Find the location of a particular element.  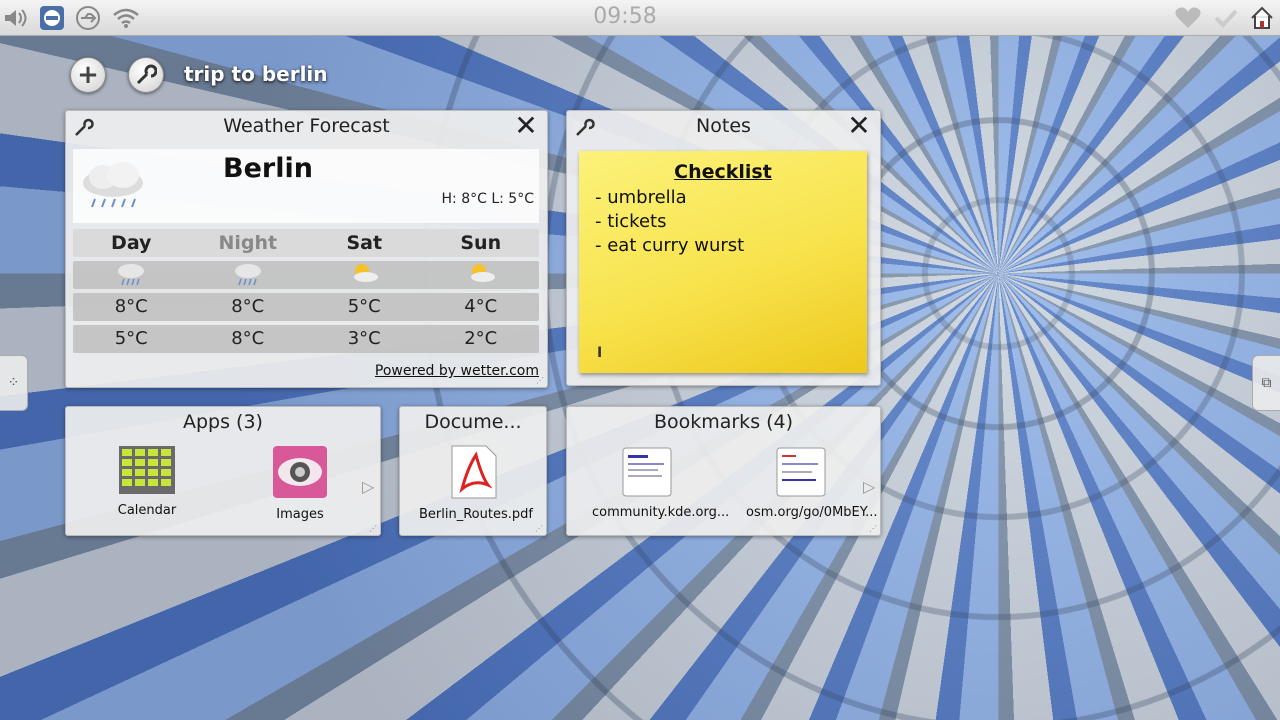

rain-cloud-icon is located at coordinates (113, 189).